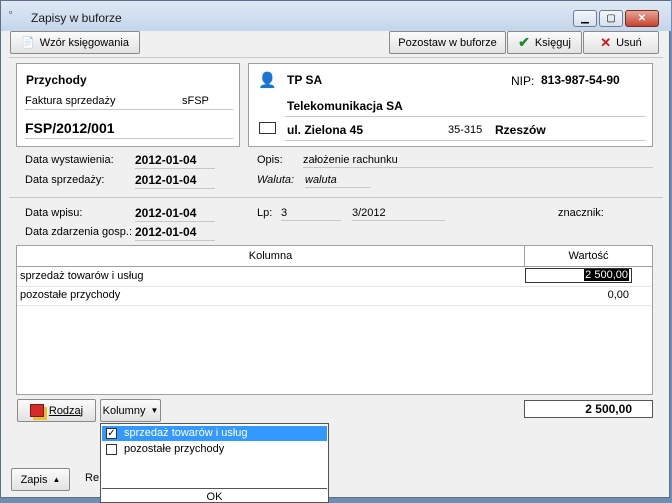 The height and width of the screenshot is (503, 672). Describe the element at coordinates (465, 130) in the screenshot. I see `contractor-postal-code: 35-315` at that location.